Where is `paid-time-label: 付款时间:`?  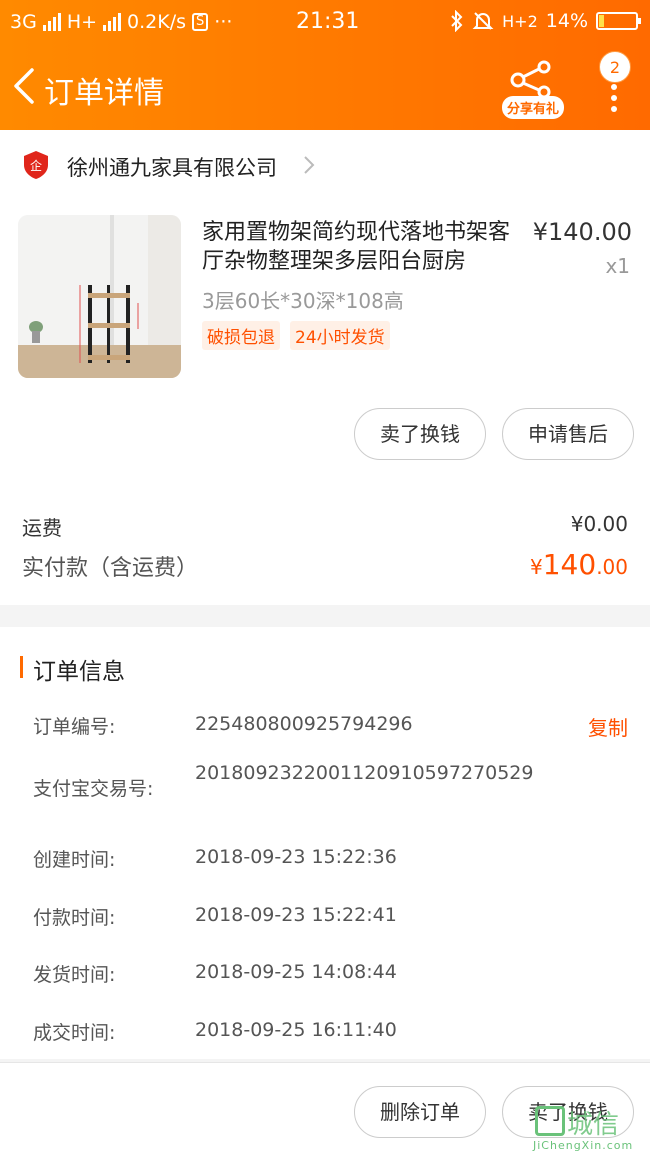
paid-time-label: 付款时间: is located at coordinates (74, 918).